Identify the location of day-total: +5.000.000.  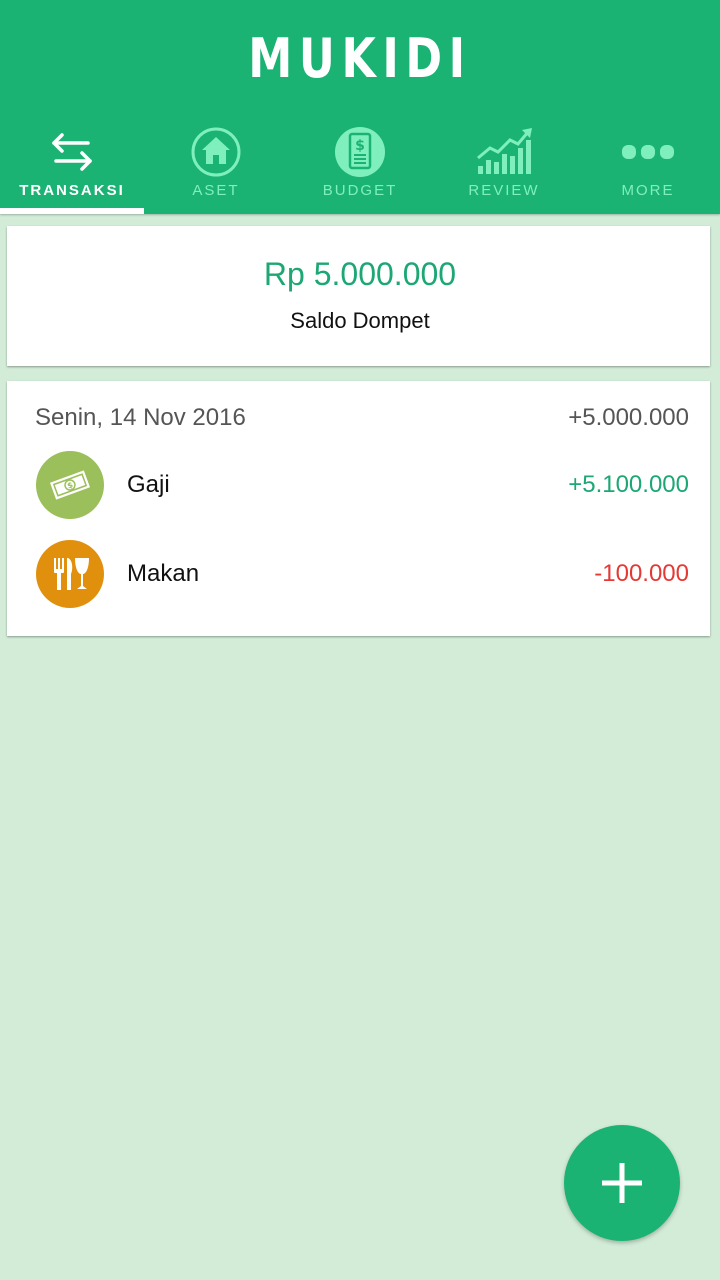
(628, 417).